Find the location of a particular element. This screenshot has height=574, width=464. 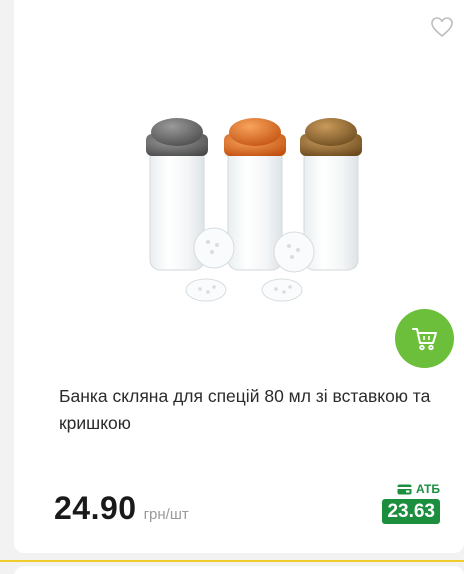

promo-header: АТБ is located at coordinates (418, 489).